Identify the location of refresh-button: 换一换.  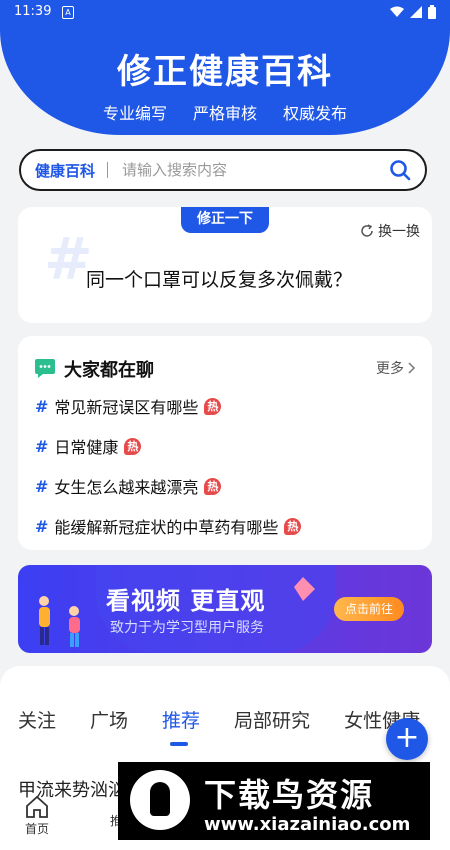
(390, 231).